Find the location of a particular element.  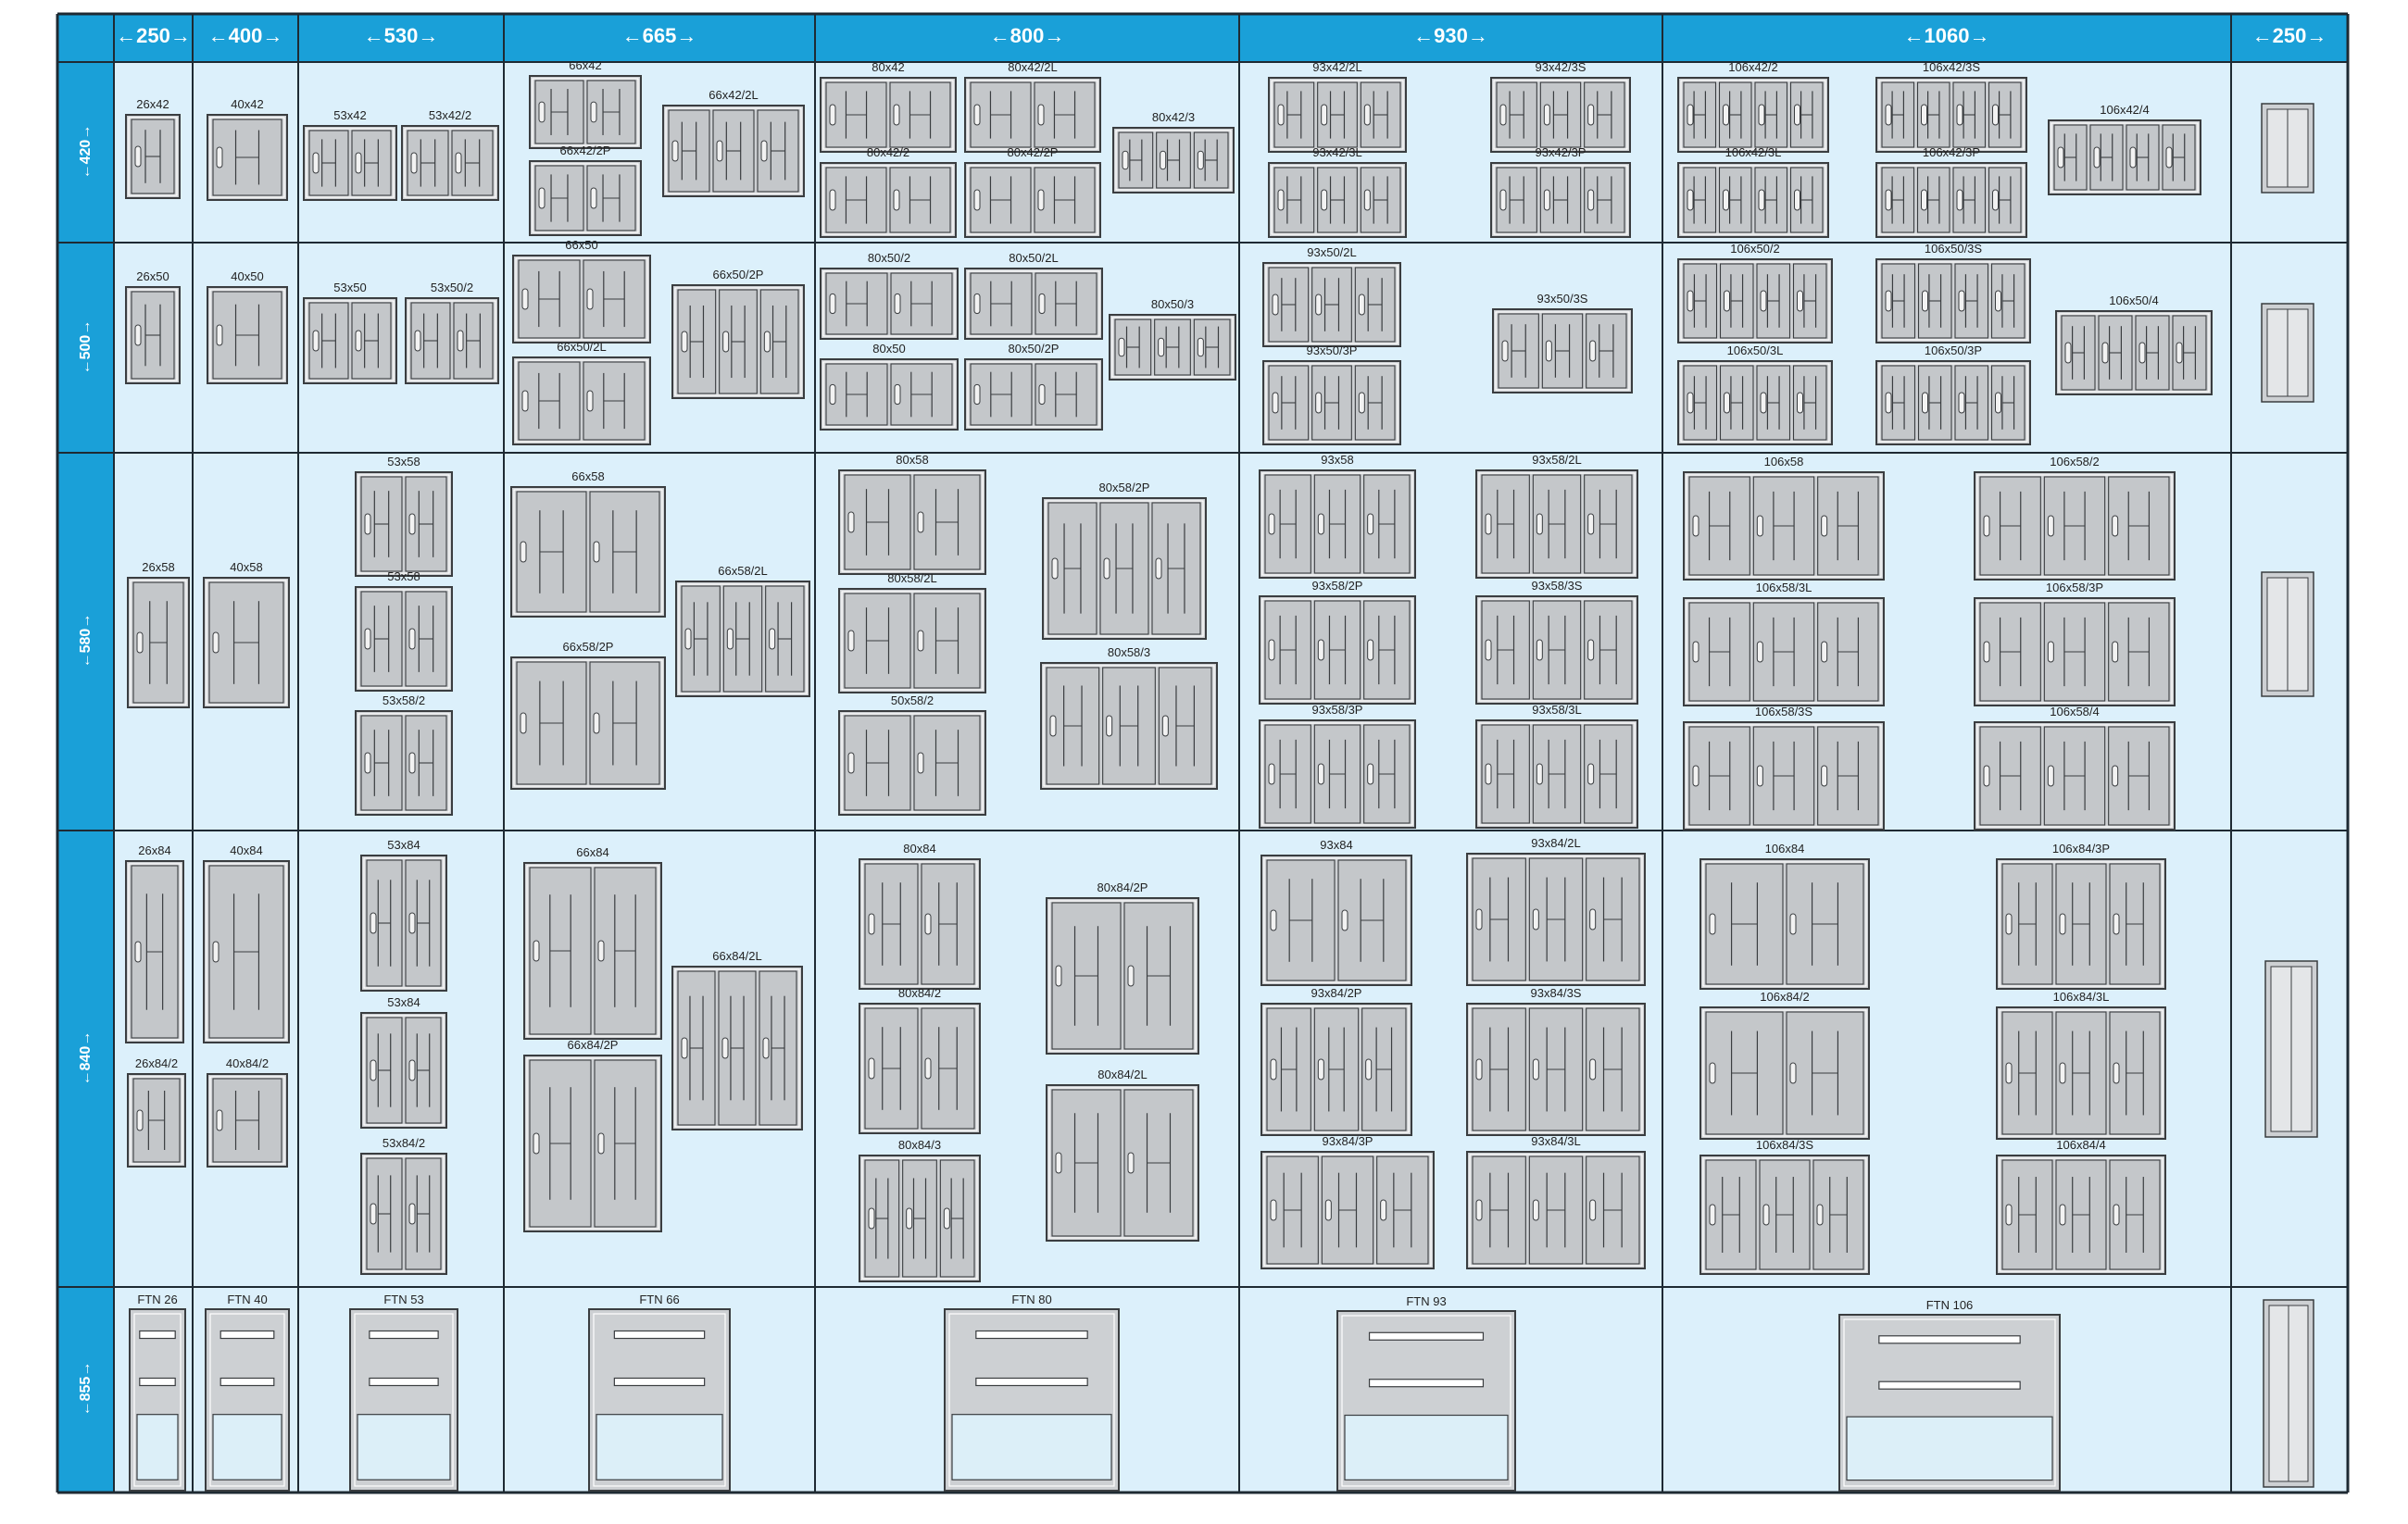

size-label: 80x50/3 is located at coordinates (1172, 304).